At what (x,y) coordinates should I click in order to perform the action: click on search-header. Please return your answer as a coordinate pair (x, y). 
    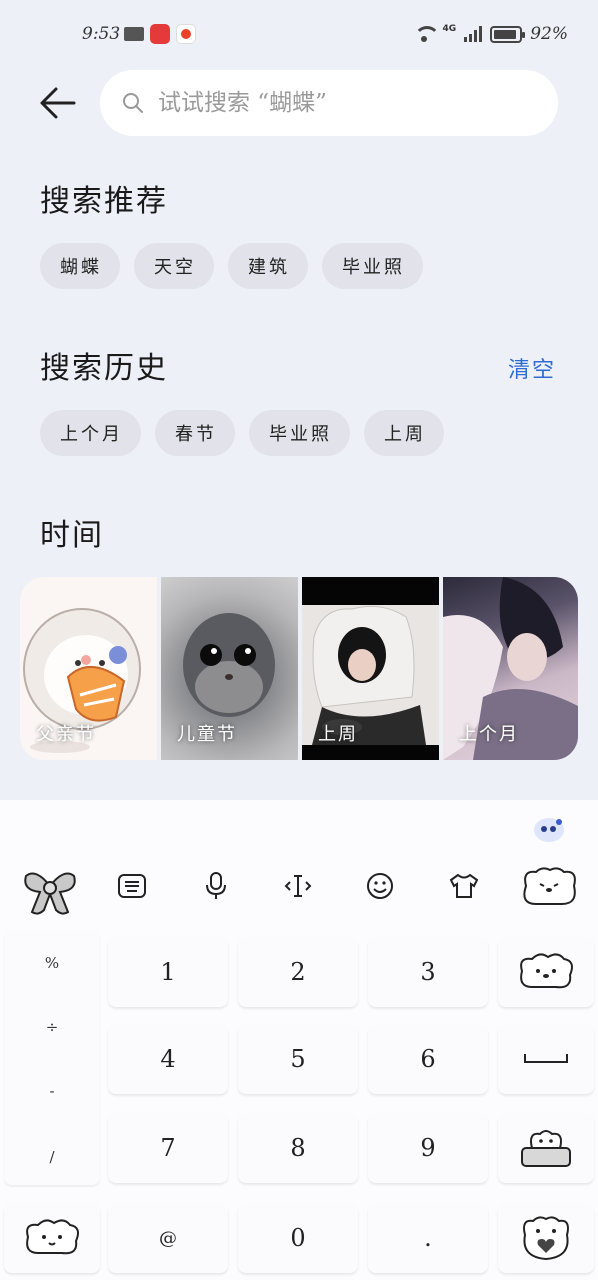
    Looking at the image, I should click on (299, 103).